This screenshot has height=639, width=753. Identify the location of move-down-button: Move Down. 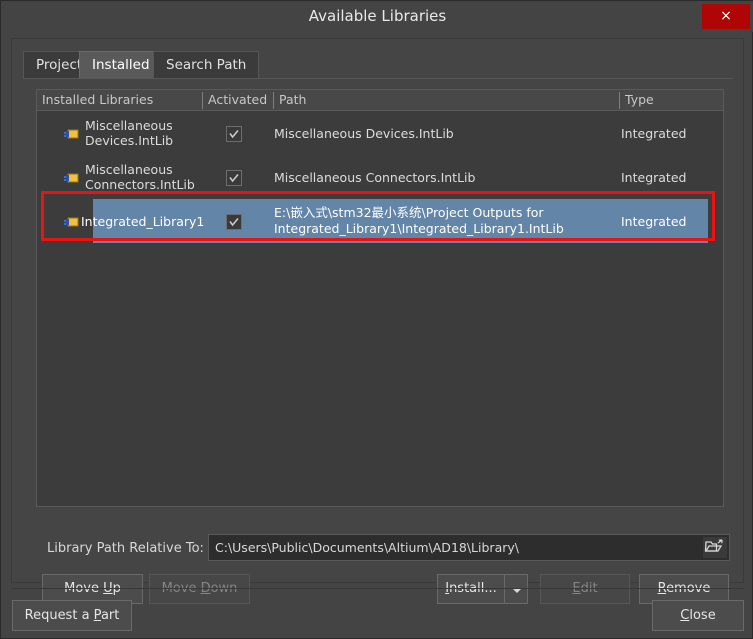
(199, 589).